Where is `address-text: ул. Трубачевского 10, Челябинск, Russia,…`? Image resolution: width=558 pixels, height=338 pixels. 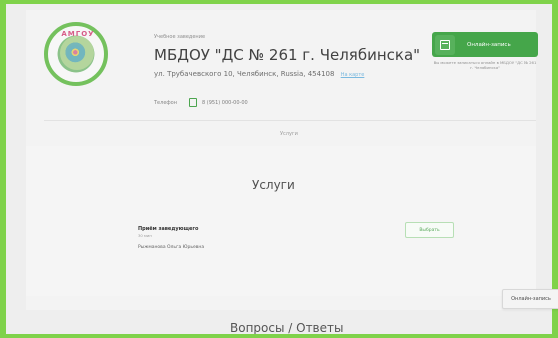
address-text: ул. Трубачевского 10, Челябинск, Russia,… is located at coordinates (244, 74).